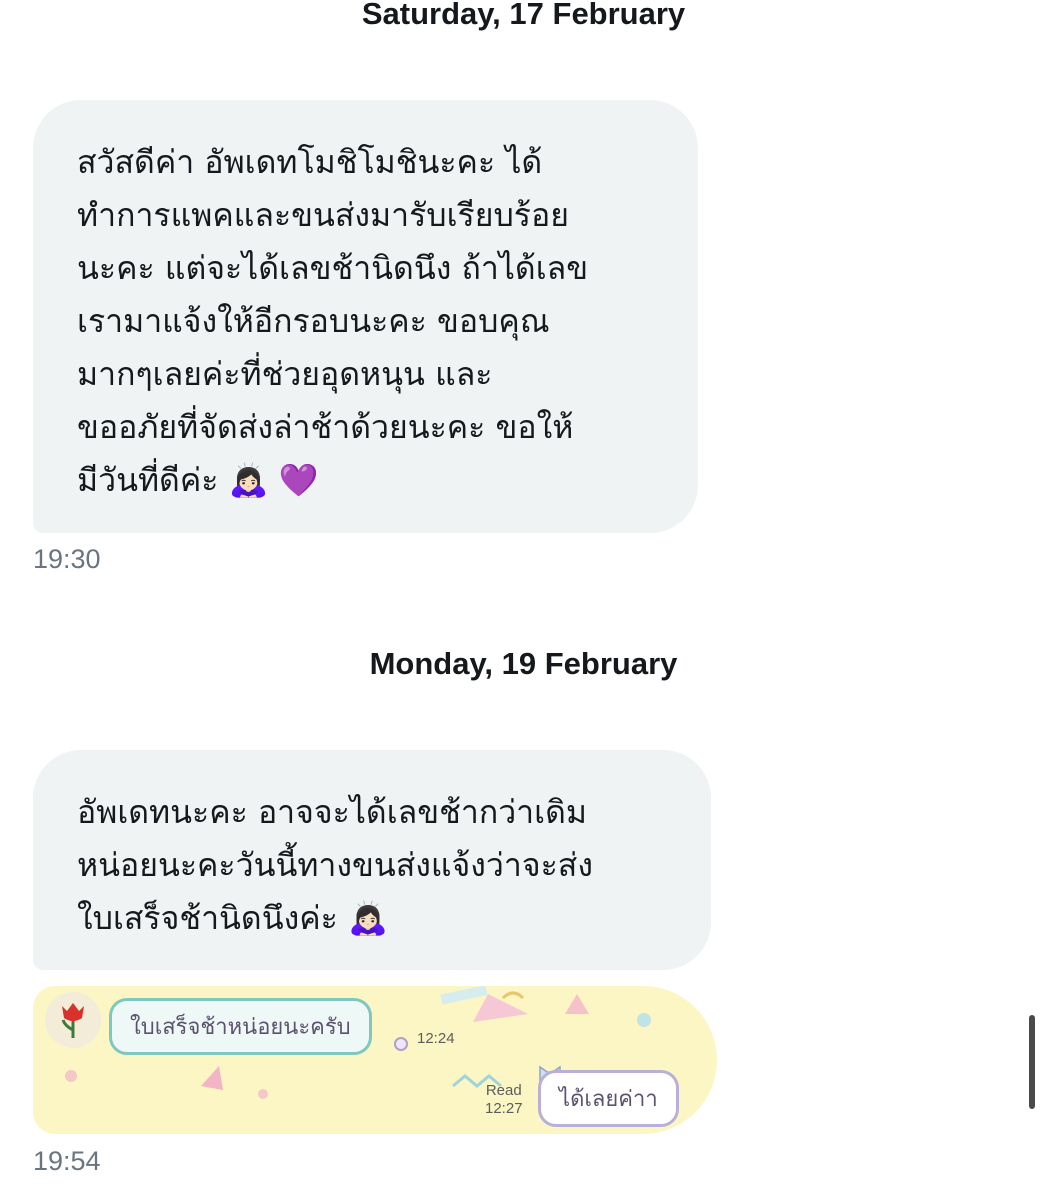 The height and width of the screenshot is (1200, 1047). I want to click on rose-icon, so click(73, 1020).